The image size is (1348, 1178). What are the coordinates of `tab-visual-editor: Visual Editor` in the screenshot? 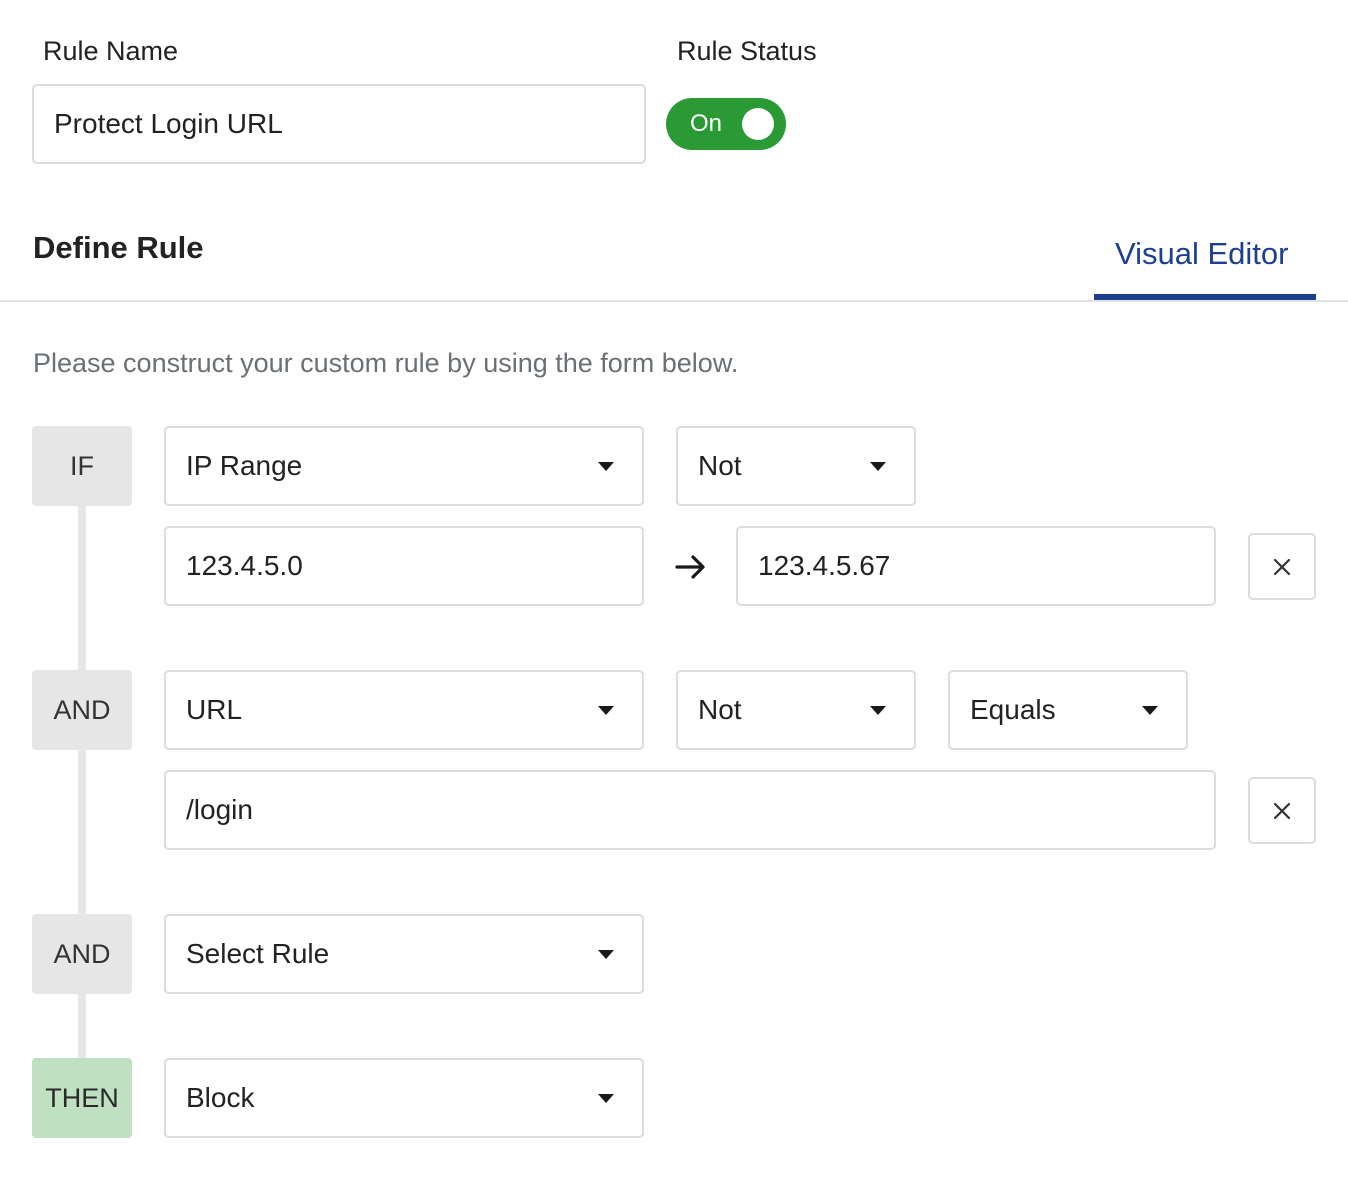 It's located at (1201, 254).